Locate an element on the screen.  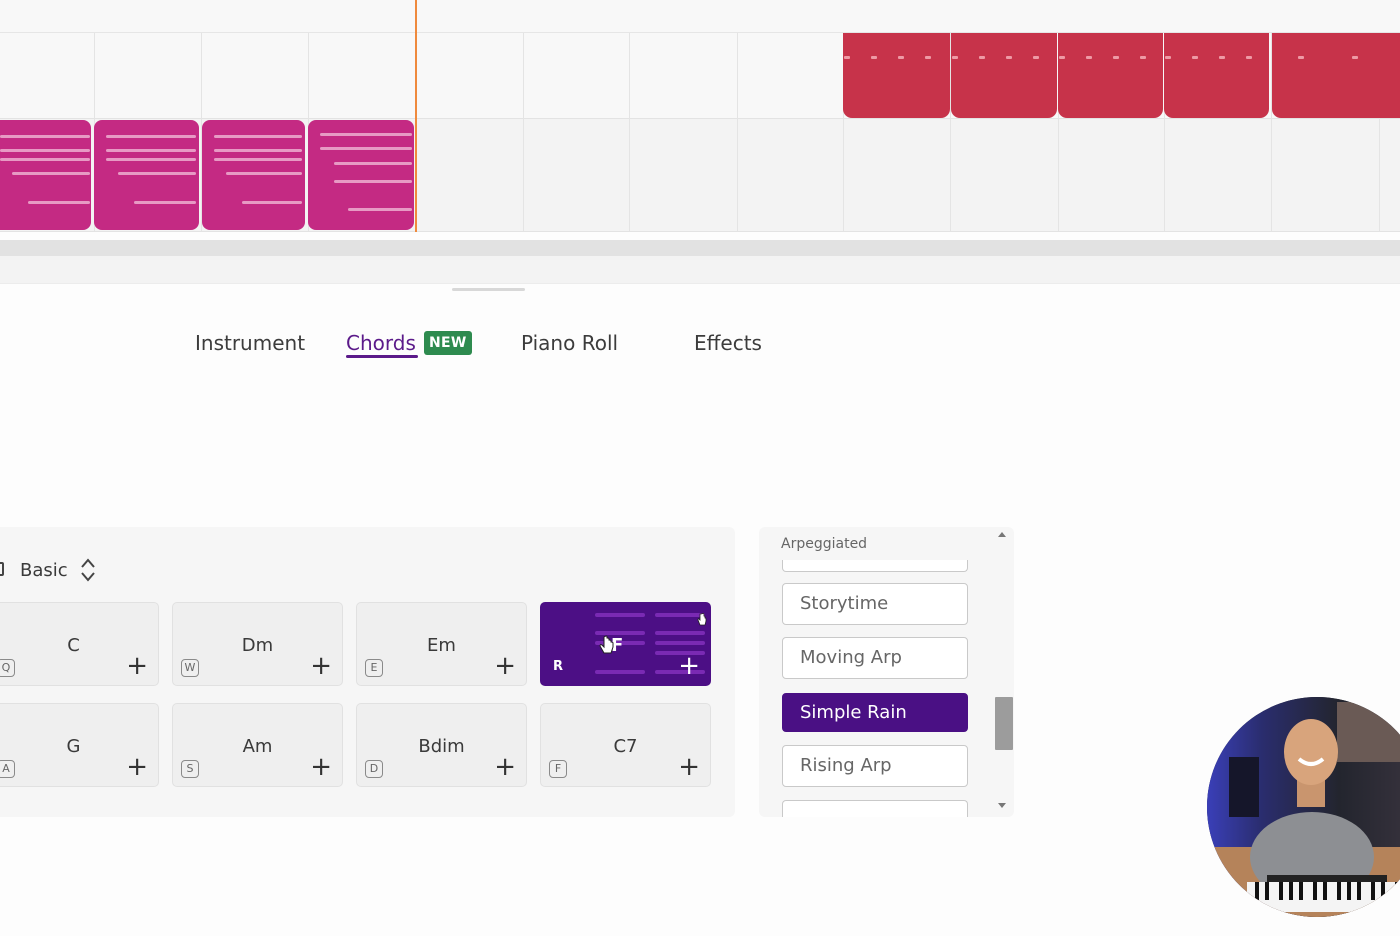
webcam-overlay is located at coordinates (1303, 807).